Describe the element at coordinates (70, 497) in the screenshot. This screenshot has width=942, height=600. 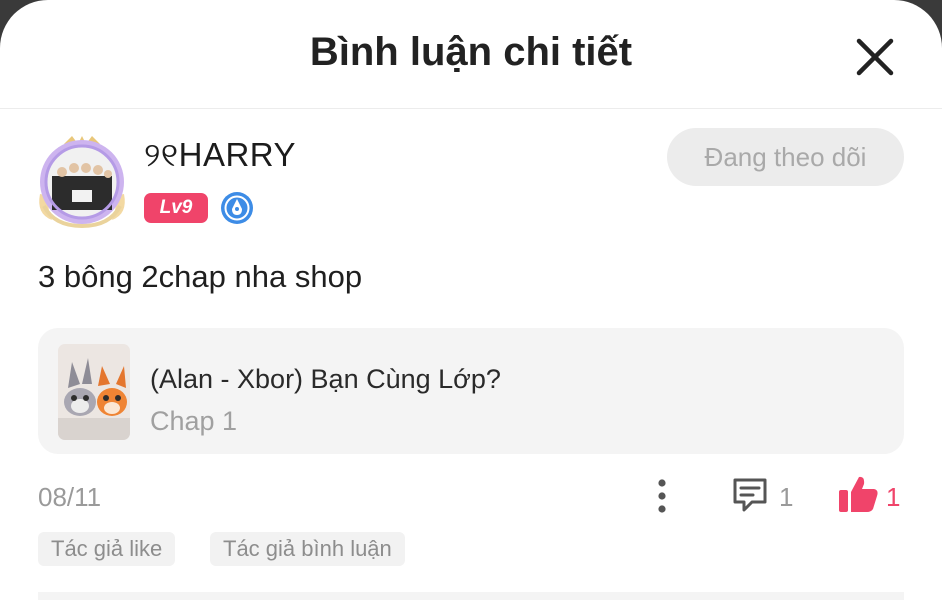
I see `comment-date: 08/11` at that location.